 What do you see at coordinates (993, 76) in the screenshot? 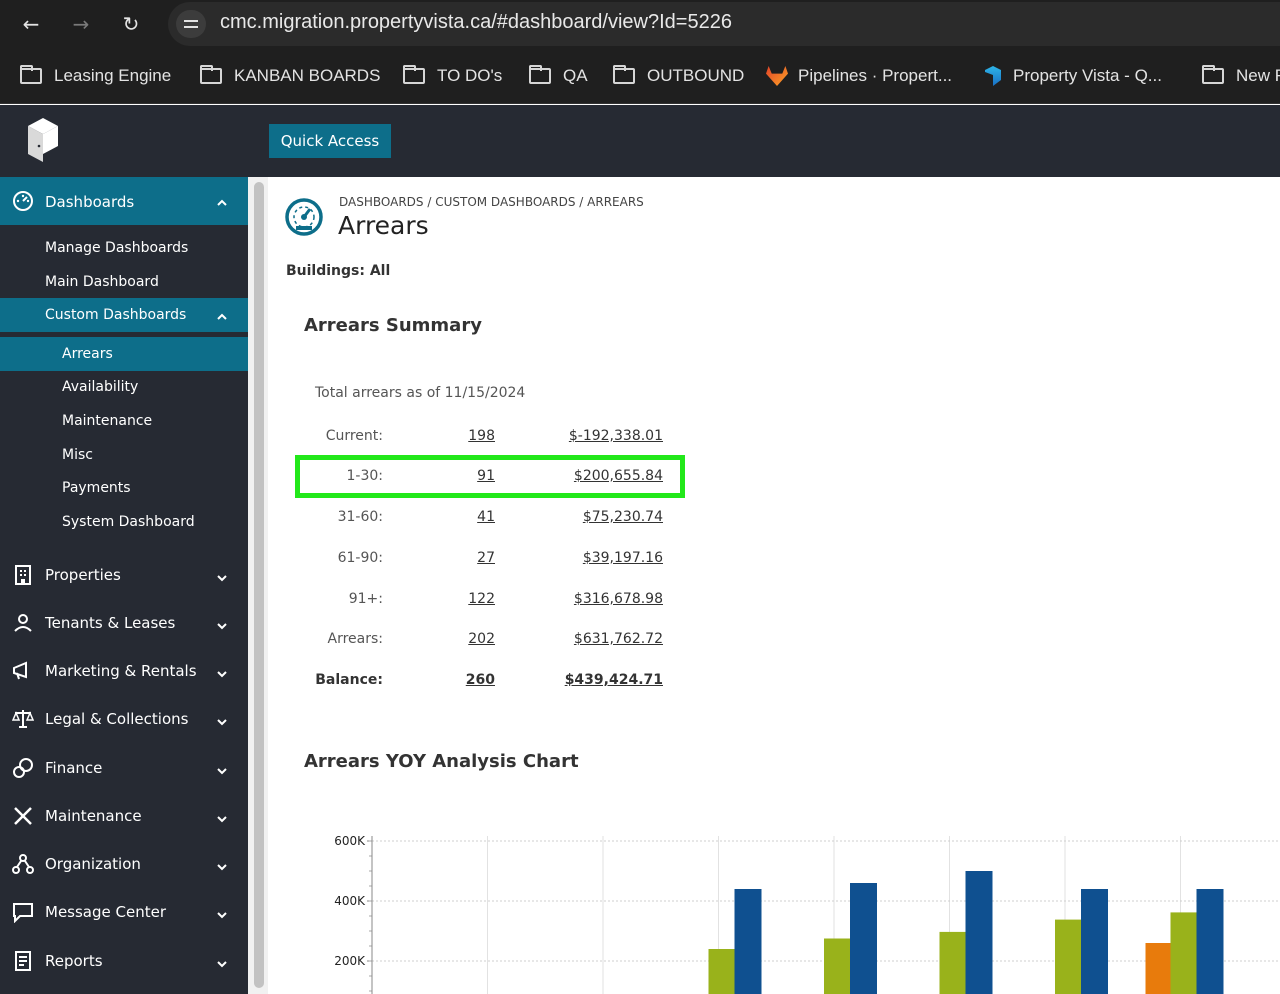
I see `propertyvista-icon` at bounding box center [993, 76].